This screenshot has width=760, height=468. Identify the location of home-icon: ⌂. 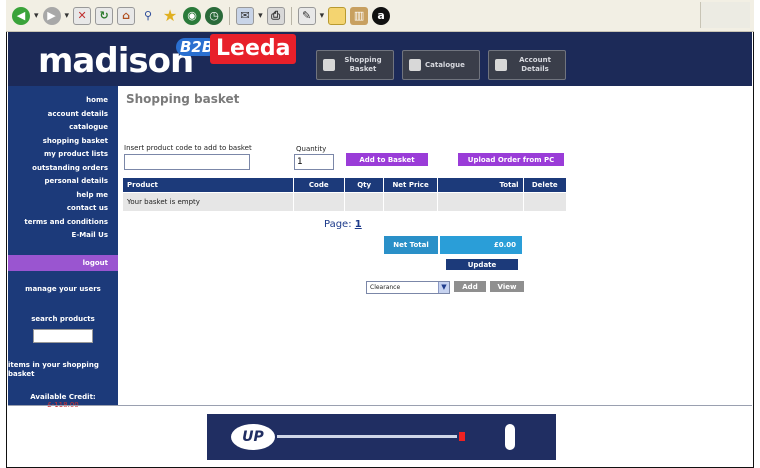
(126, 15).